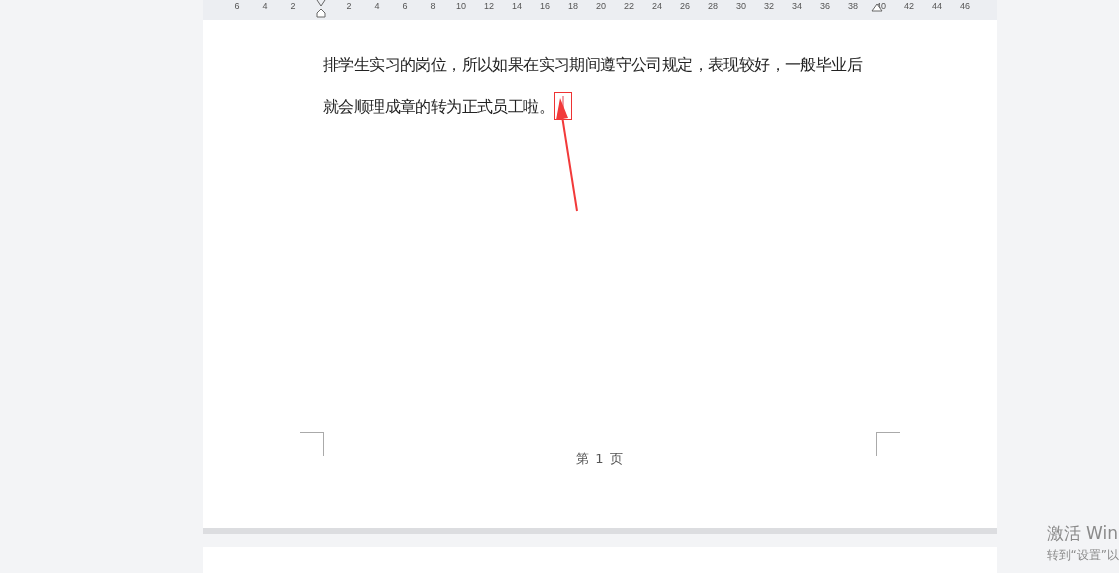  I want to click on paragraph-line: 就会顺理成章的转为正式员工啦。, so click(438, 106).